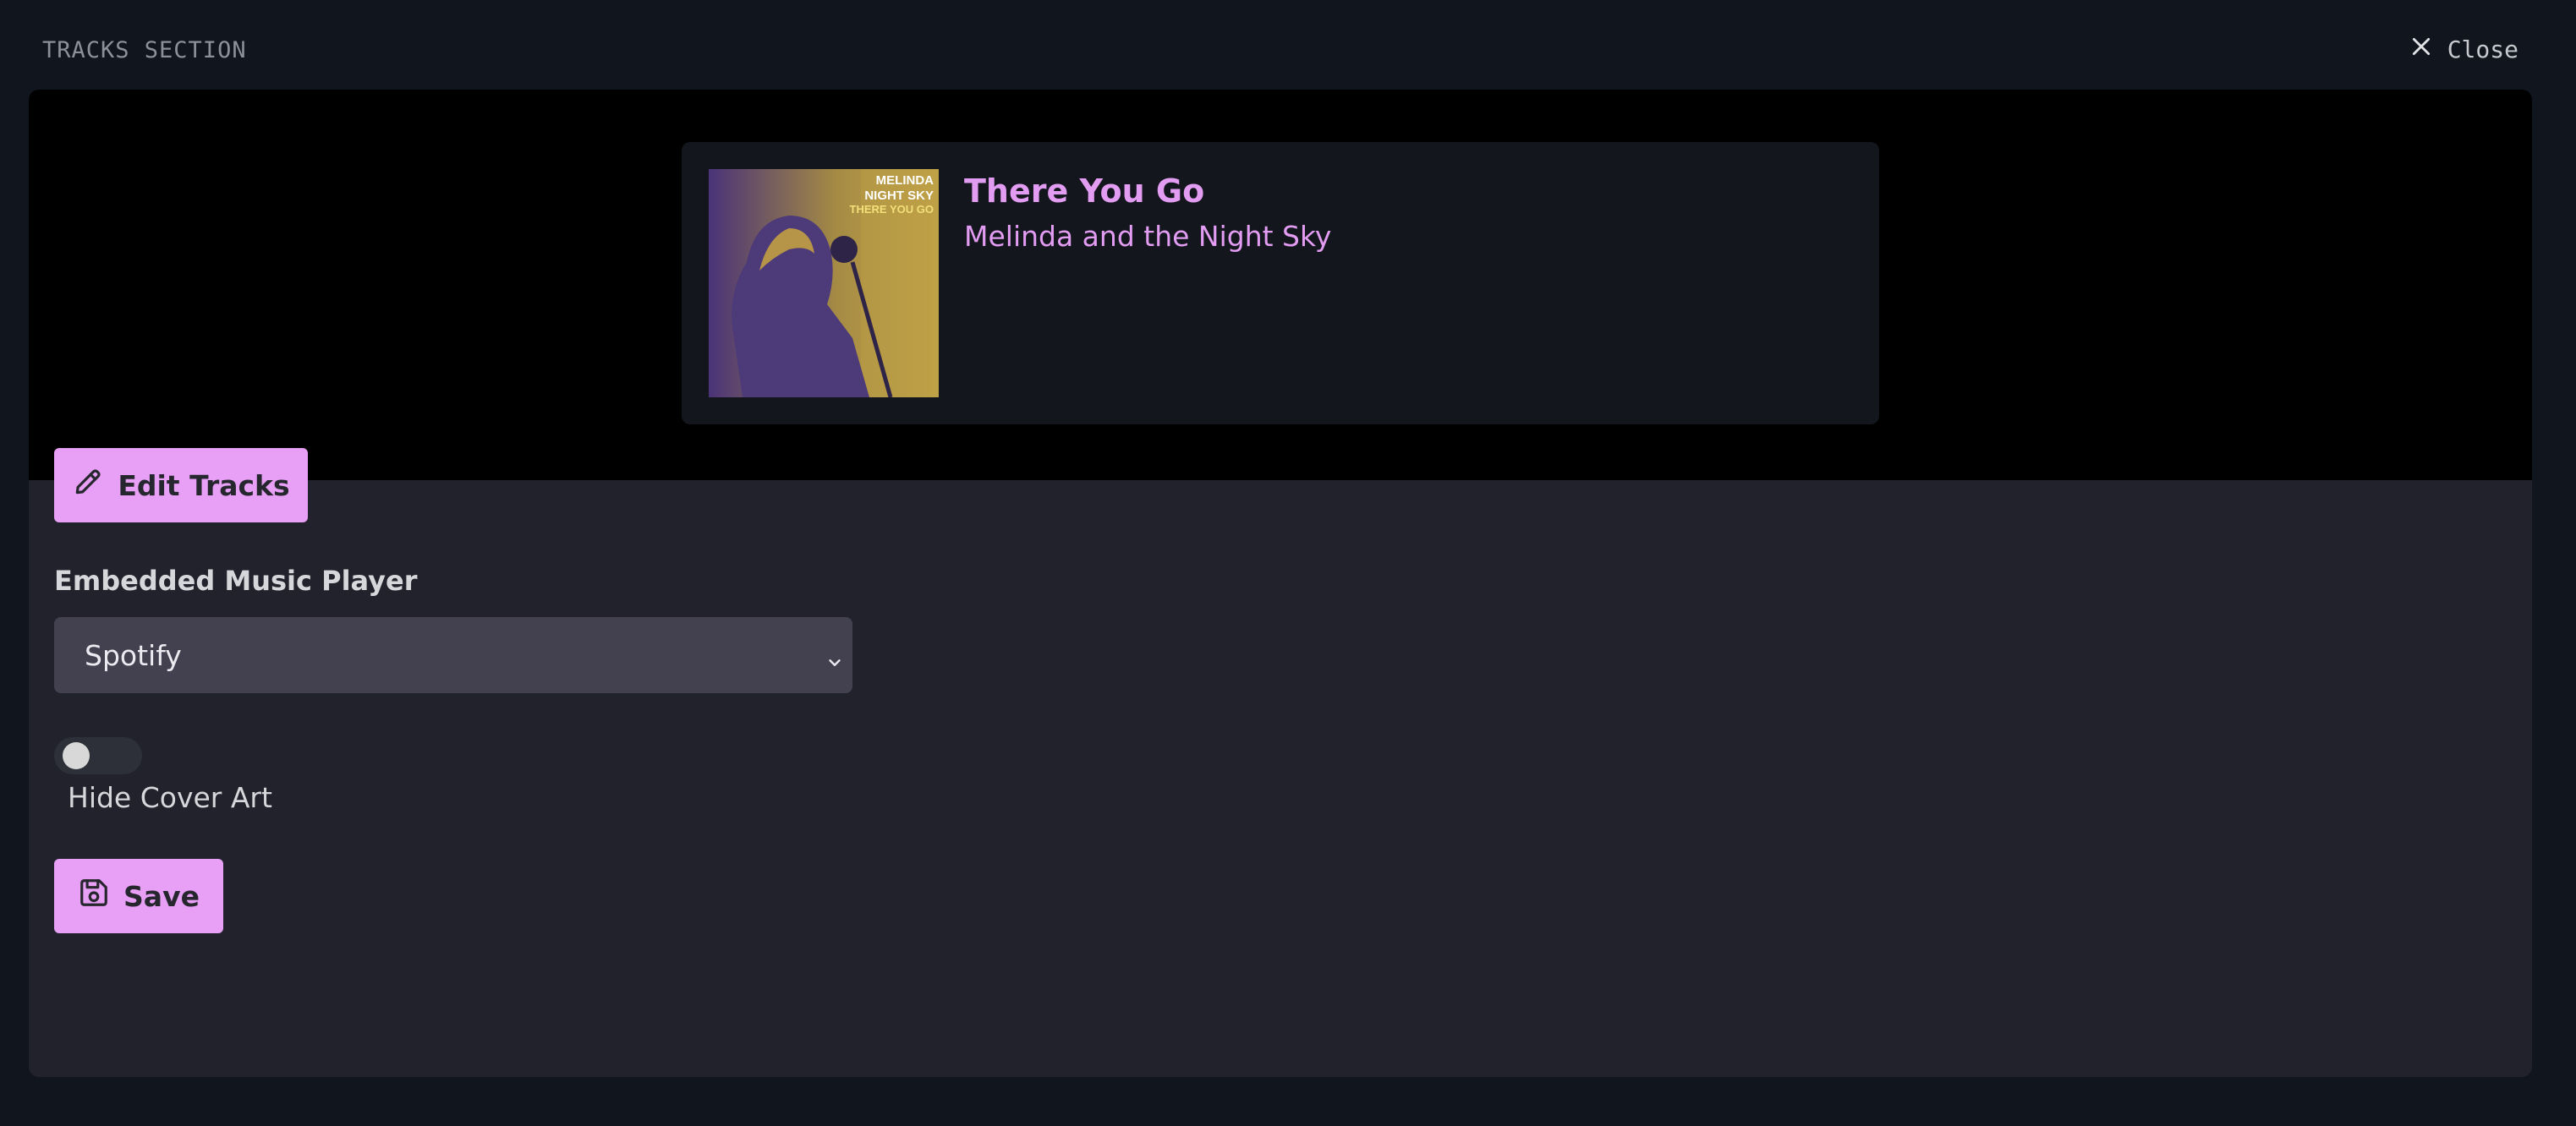  Describe the element at coordinates (170, 797) in the screenshot. I see `hide-cover-art-label: Hide Cover Art` at that location.